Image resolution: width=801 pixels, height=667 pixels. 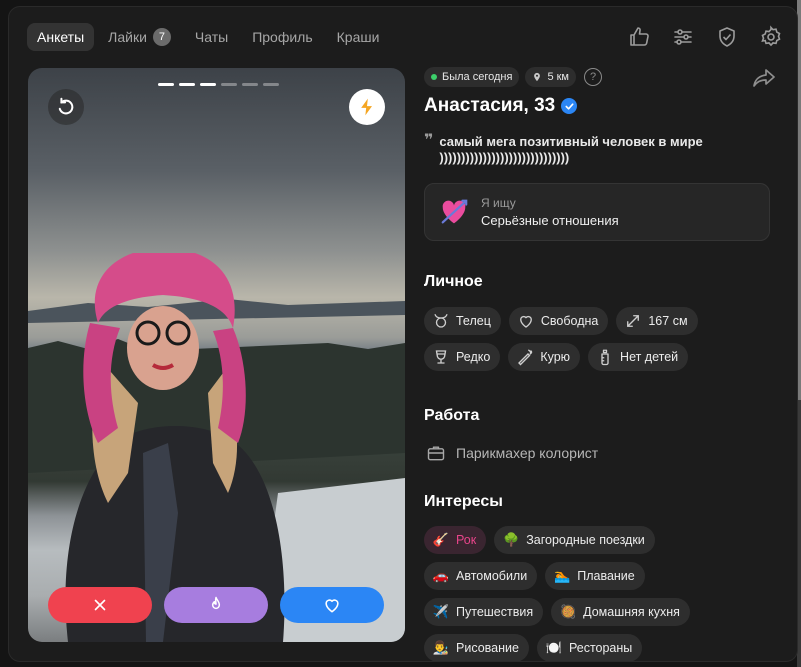 What do you see at coordinates (511, 539) in the screenshot?
I see `tree-icon: 🌳` at bounding box center [511, 539].